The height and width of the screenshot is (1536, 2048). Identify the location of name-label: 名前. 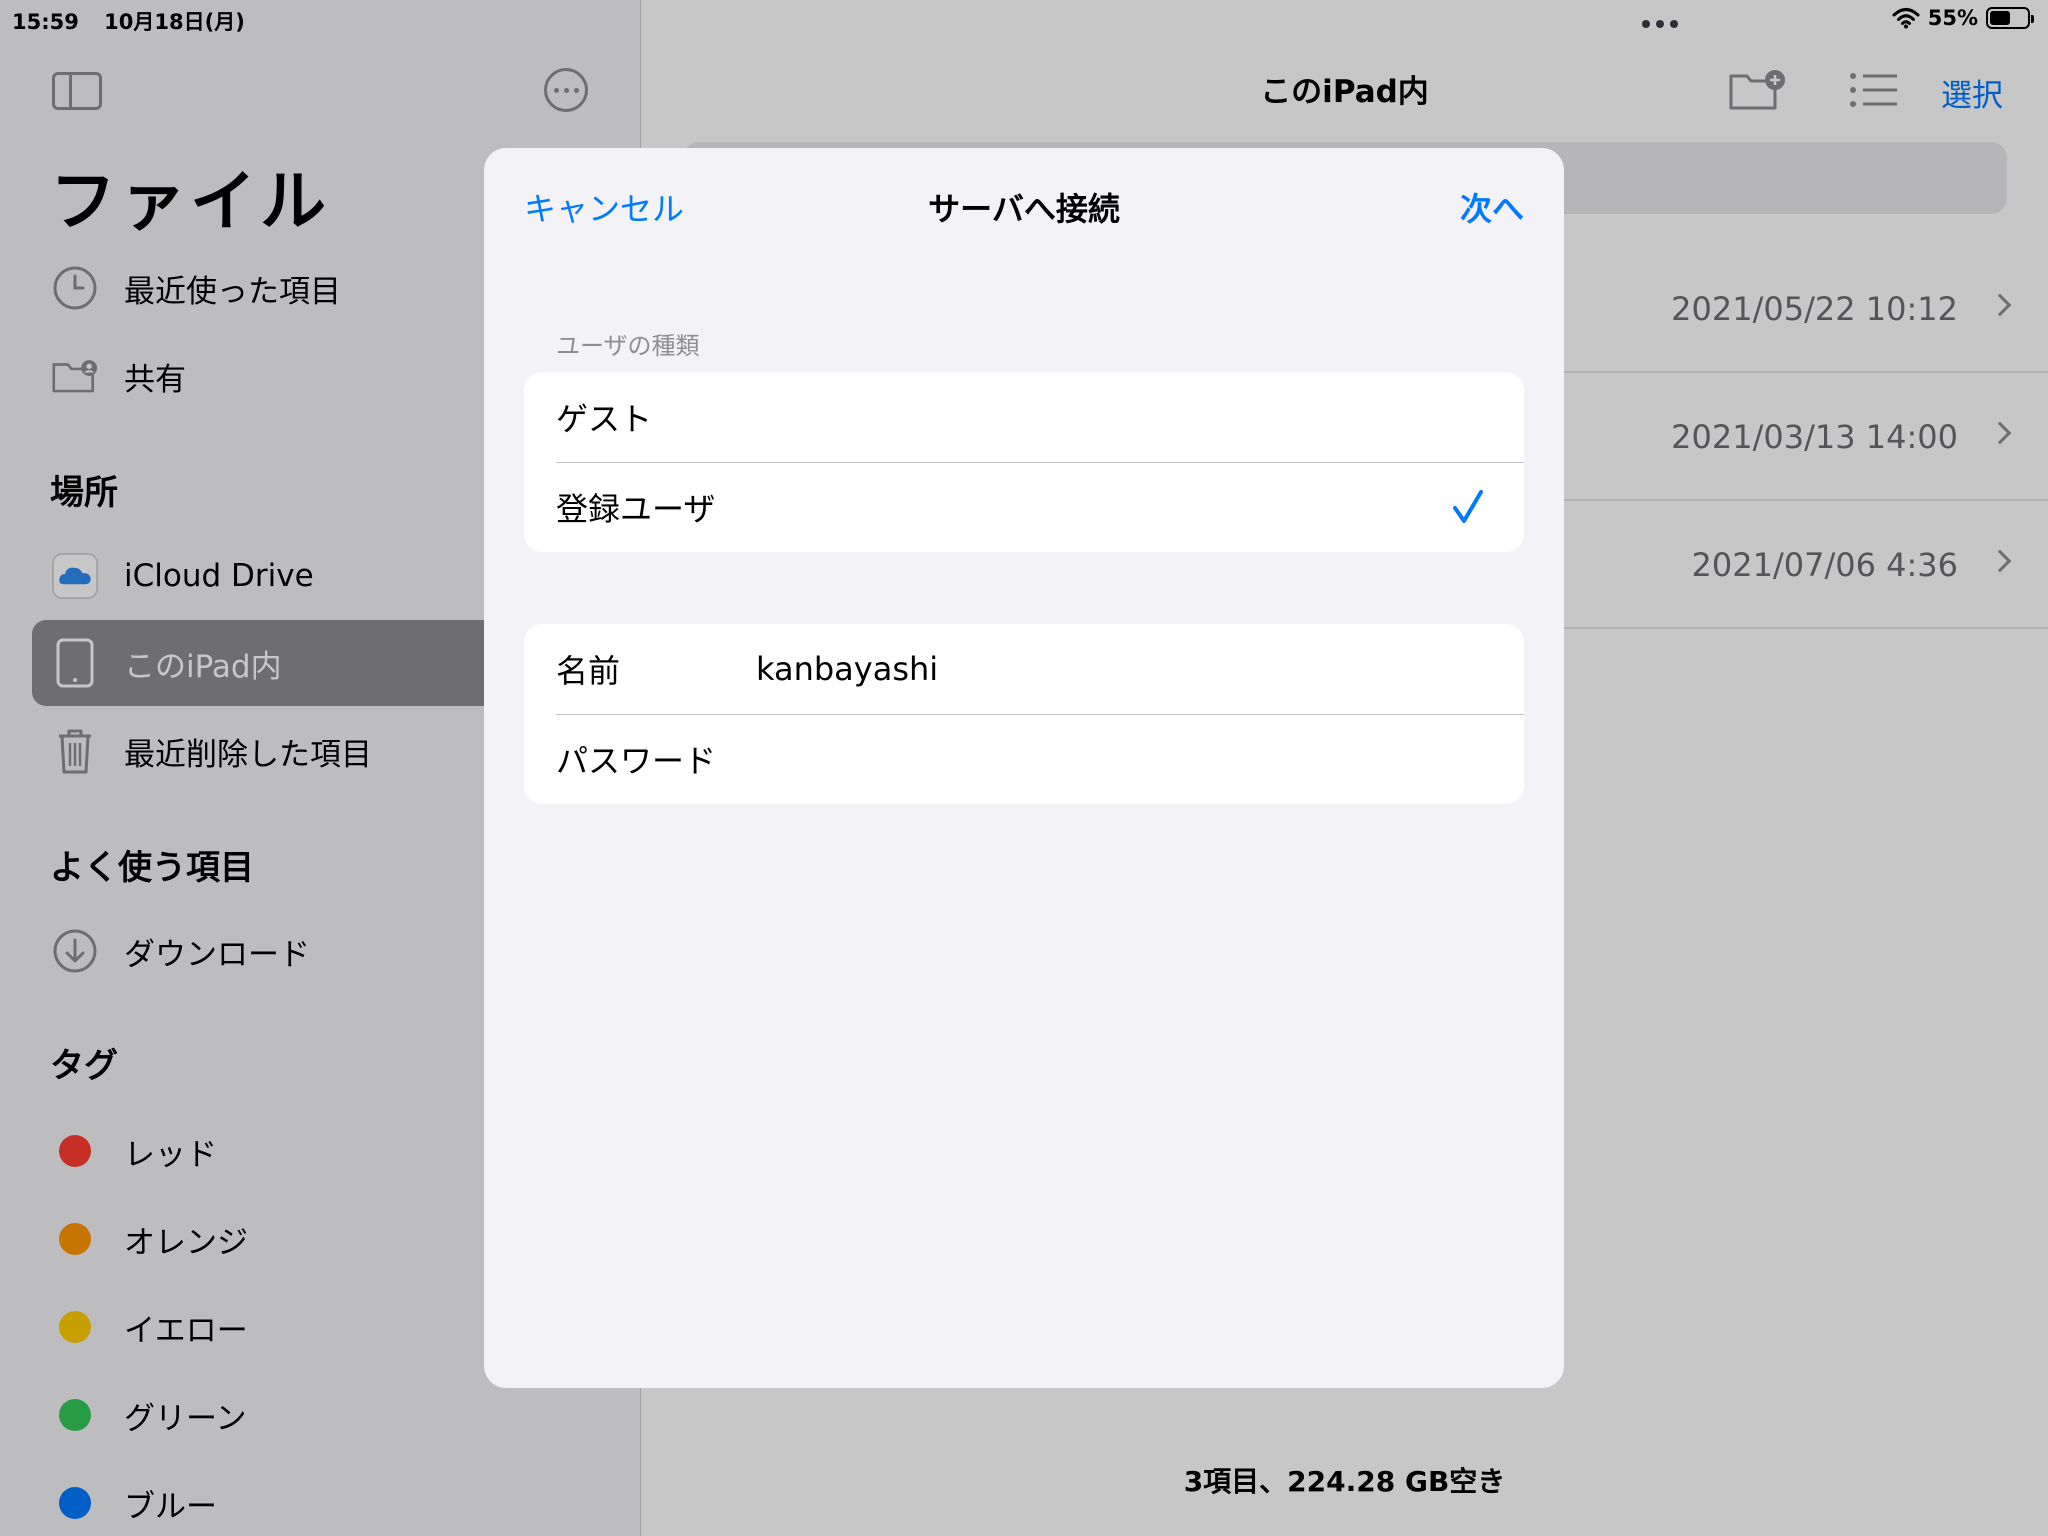
(588, 671).